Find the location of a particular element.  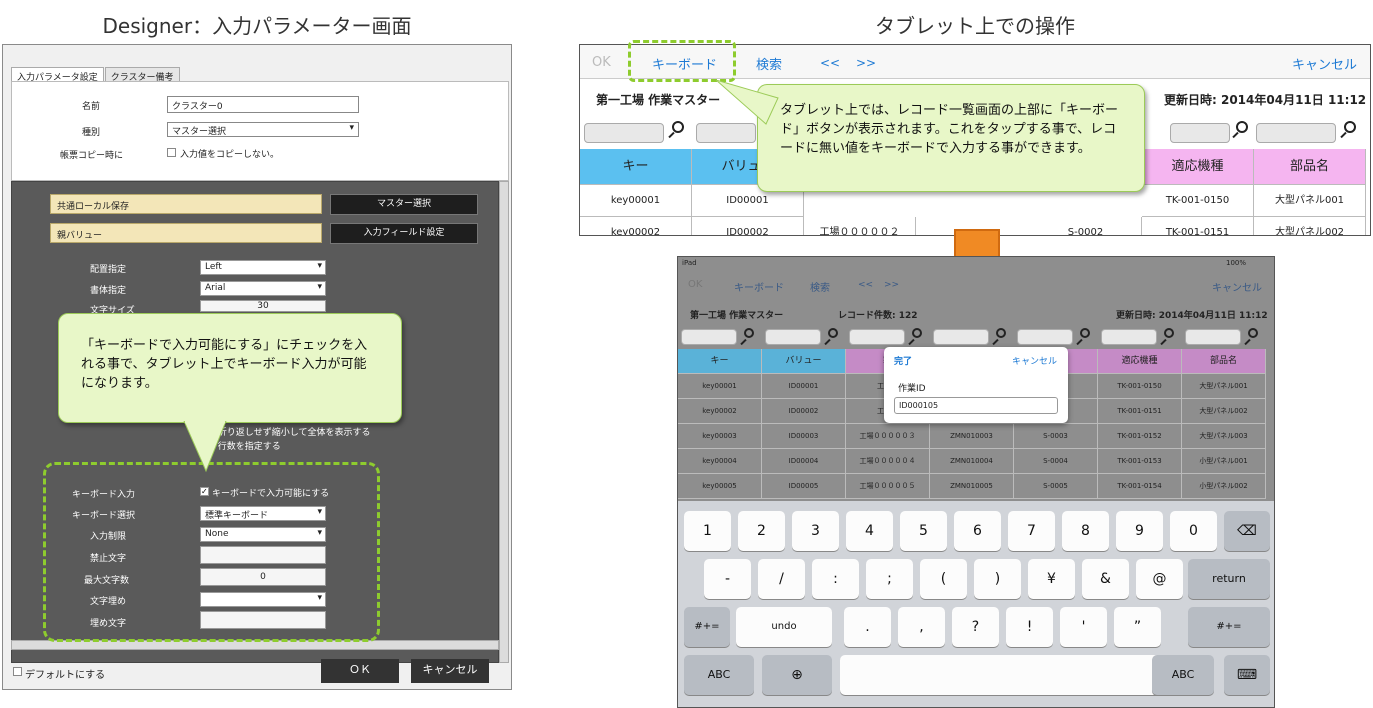

tablet-next-button: >> is located at coordinates (866, 63).